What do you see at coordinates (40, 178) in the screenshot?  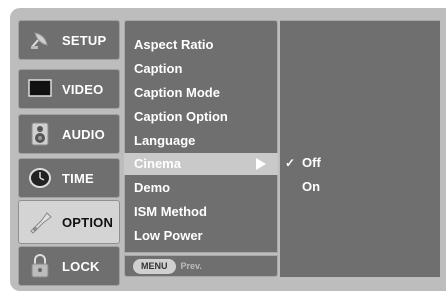 I see `clock-icon` at bounding box center [40, 178].